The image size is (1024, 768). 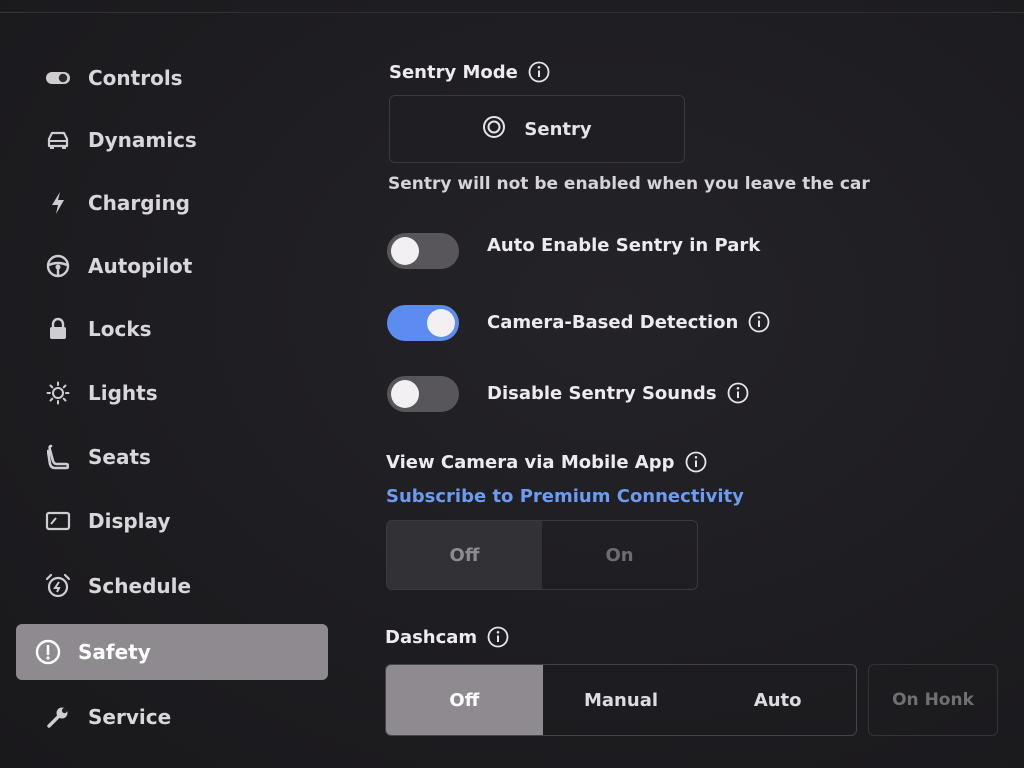 I want to click on view-camera-option-on: On, so click(x=619, y=555).